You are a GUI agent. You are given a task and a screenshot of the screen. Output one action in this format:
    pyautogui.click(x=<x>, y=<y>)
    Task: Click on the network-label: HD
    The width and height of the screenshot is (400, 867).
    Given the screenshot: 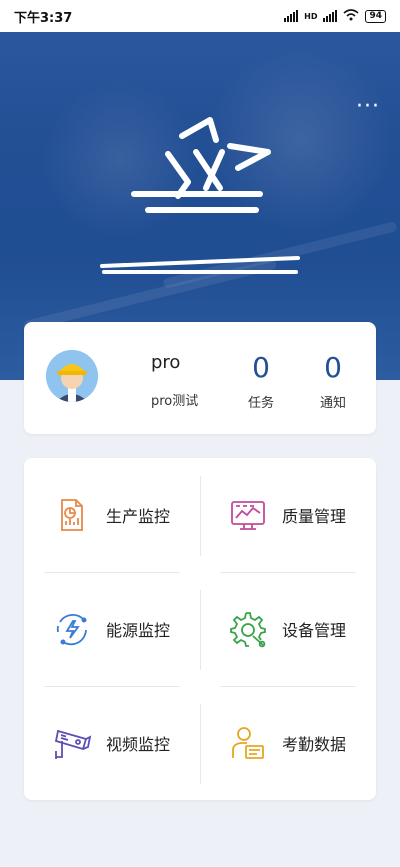 What is the action you would take?
    pyautogui.click(x=311, y=16)
    